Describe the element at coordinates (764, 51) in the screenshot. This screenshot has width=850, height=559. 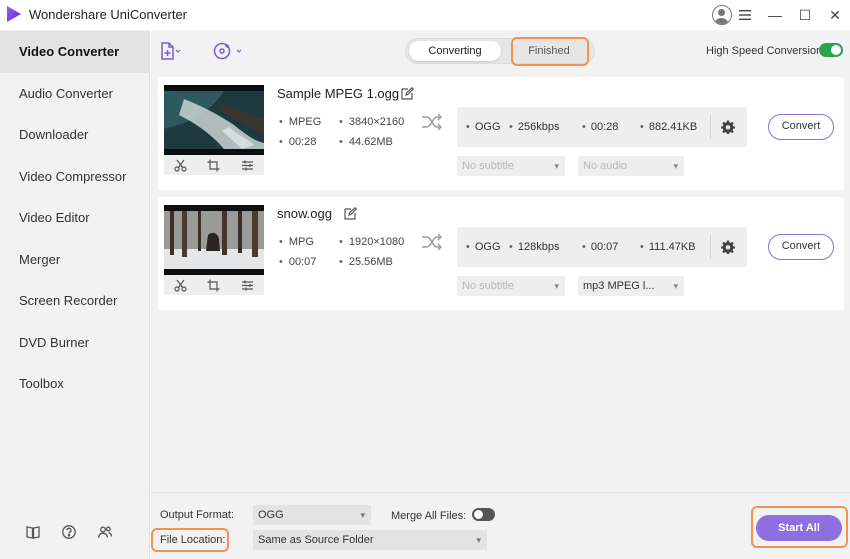
I see `high-speed-label: High Speed Conversion` at that location.